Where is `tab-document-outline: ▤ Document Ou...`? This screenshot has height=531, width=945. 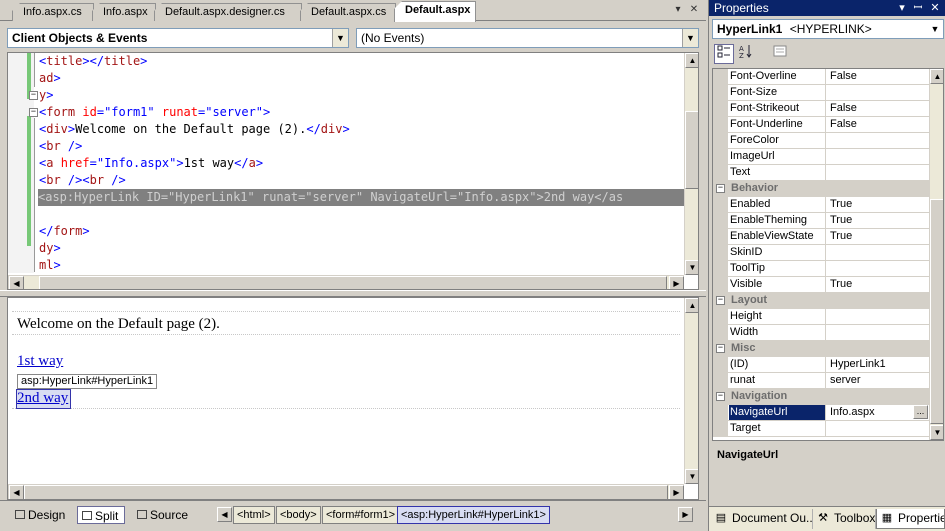
tab-document-outline: ▤ Document Ou... is located at coordinates (762, 519).